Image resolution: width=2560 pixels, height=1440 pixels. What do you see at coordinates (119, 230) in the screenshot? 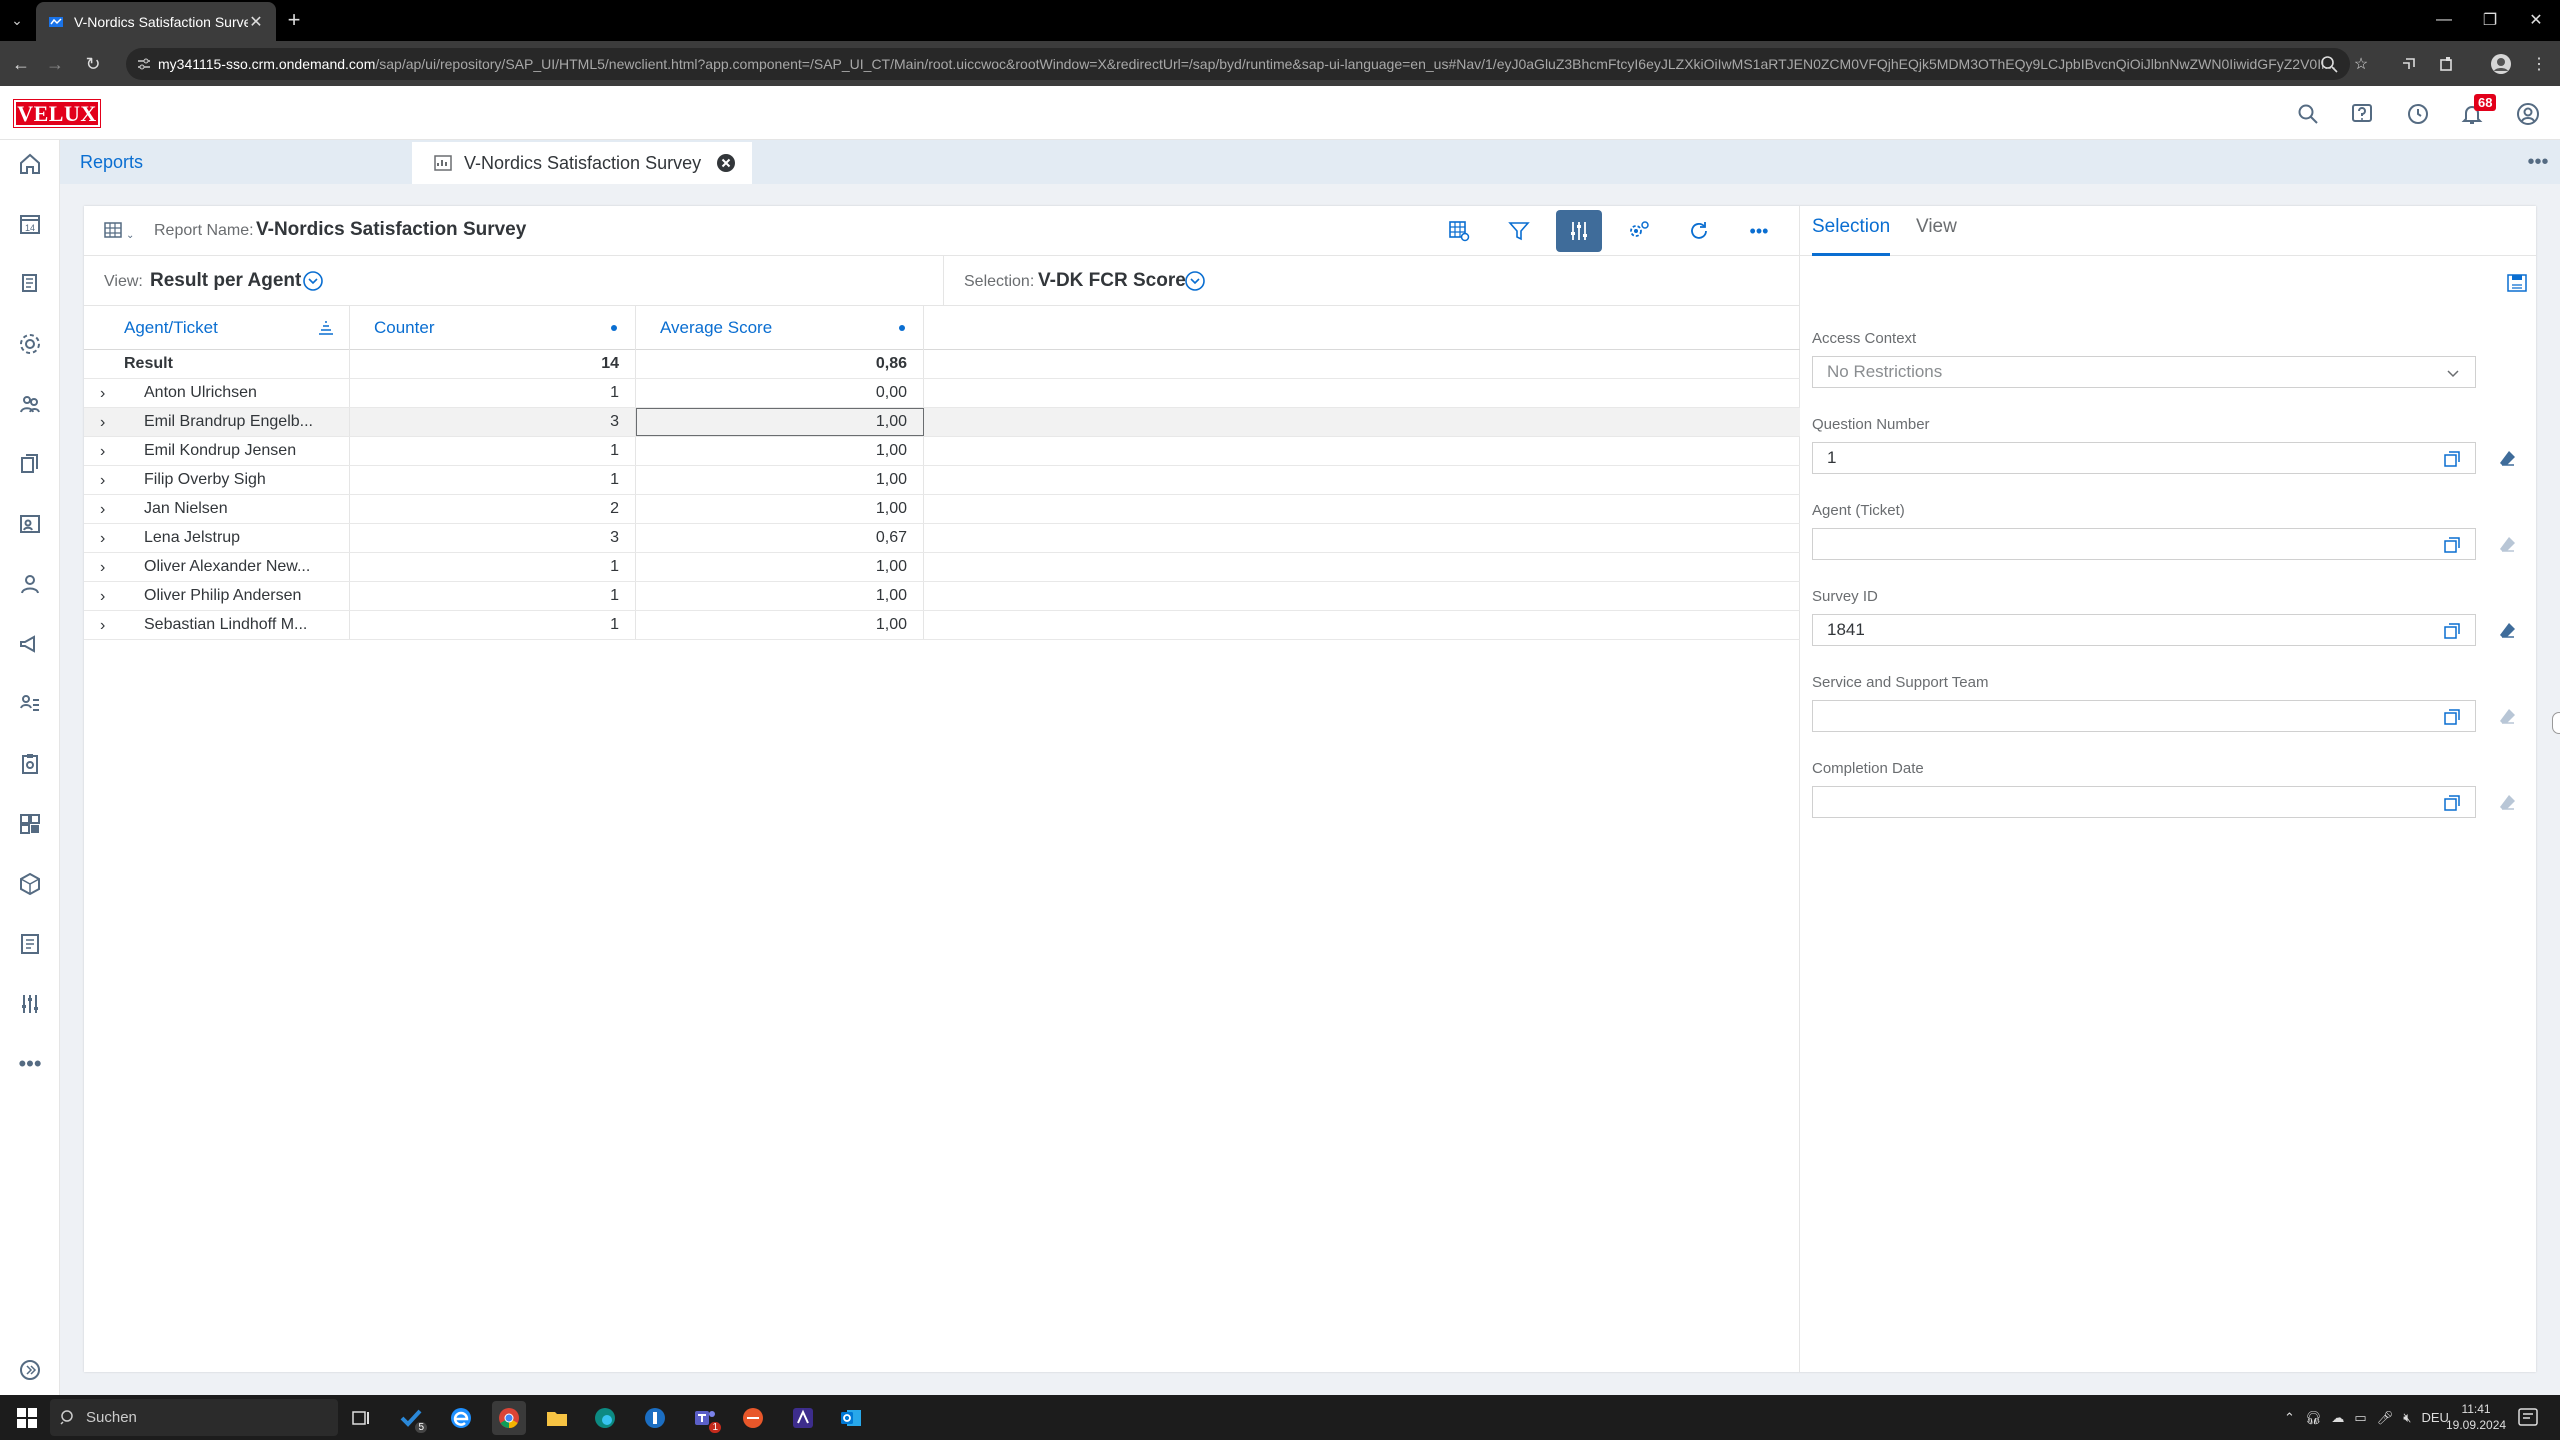
I see `table-menu-icon: ⌄` at bounding box center [119, 230].